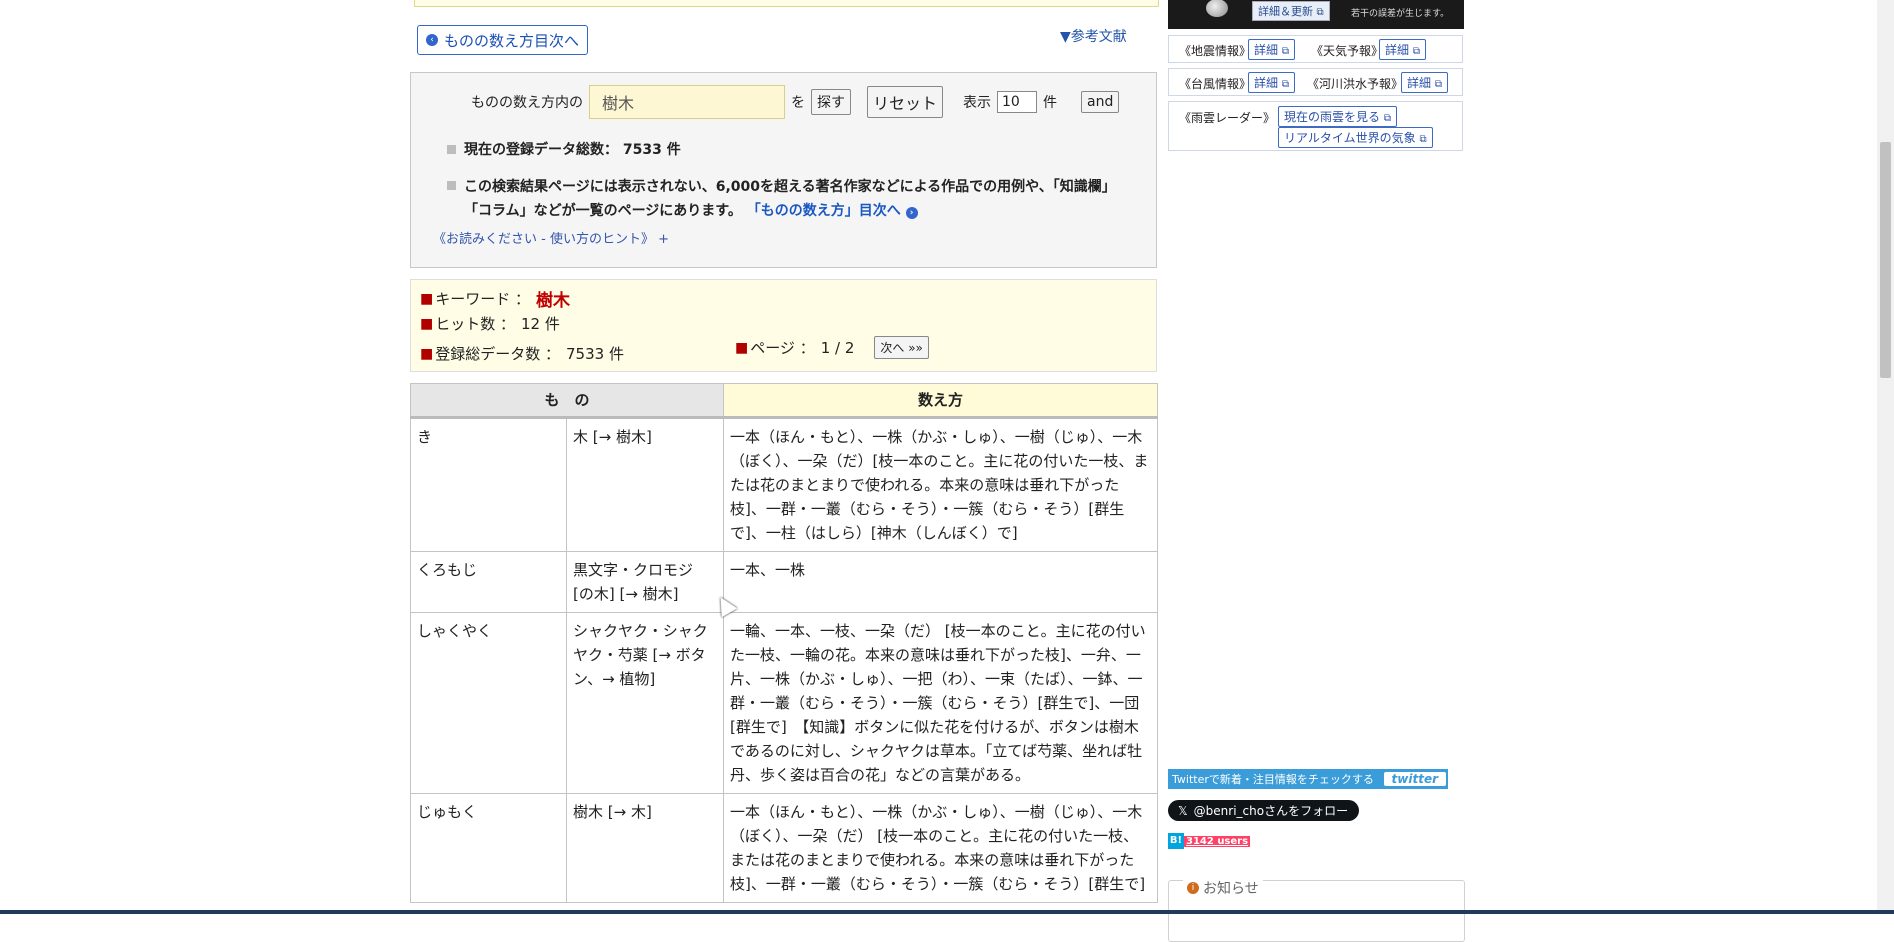 This screenshot has width=1894, height=942. What do you see at coordinates (1183, 810) in the screenshot?
I see `x-logo-icon: 𝕏` at bounding box center [1183, 810].